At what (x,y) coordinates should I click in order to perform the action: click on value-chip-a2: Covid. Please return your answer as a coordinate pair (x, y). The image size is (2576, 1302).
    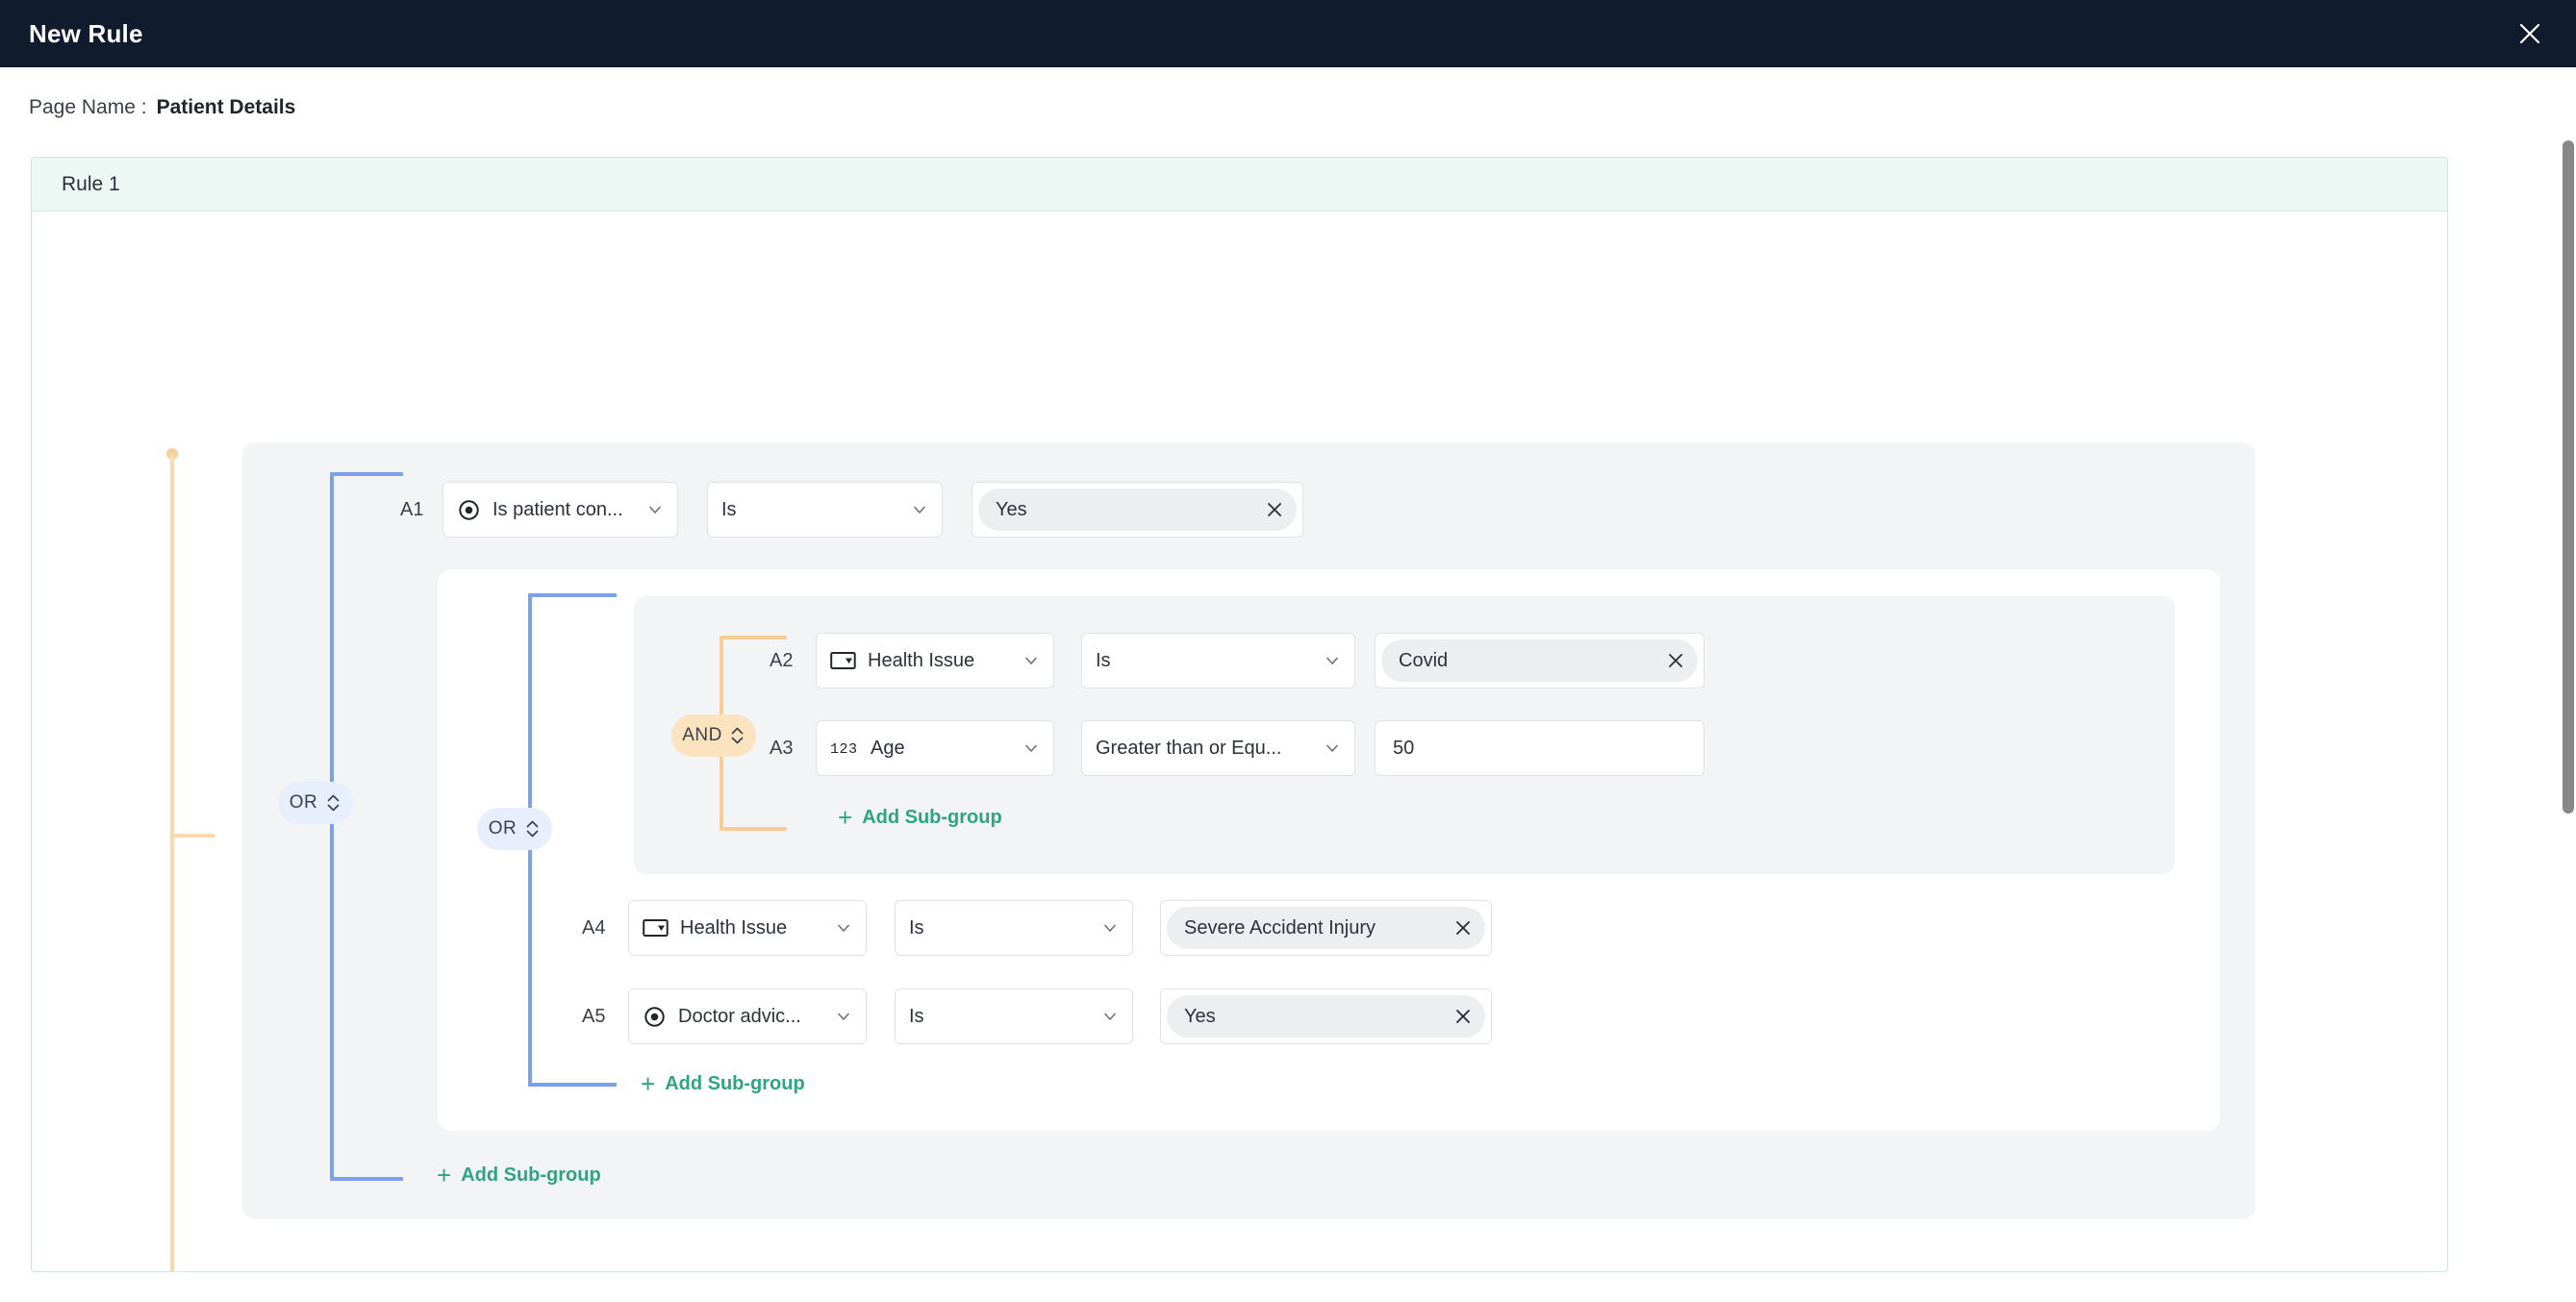
    Looking at the image, I should click on (1539, 660).